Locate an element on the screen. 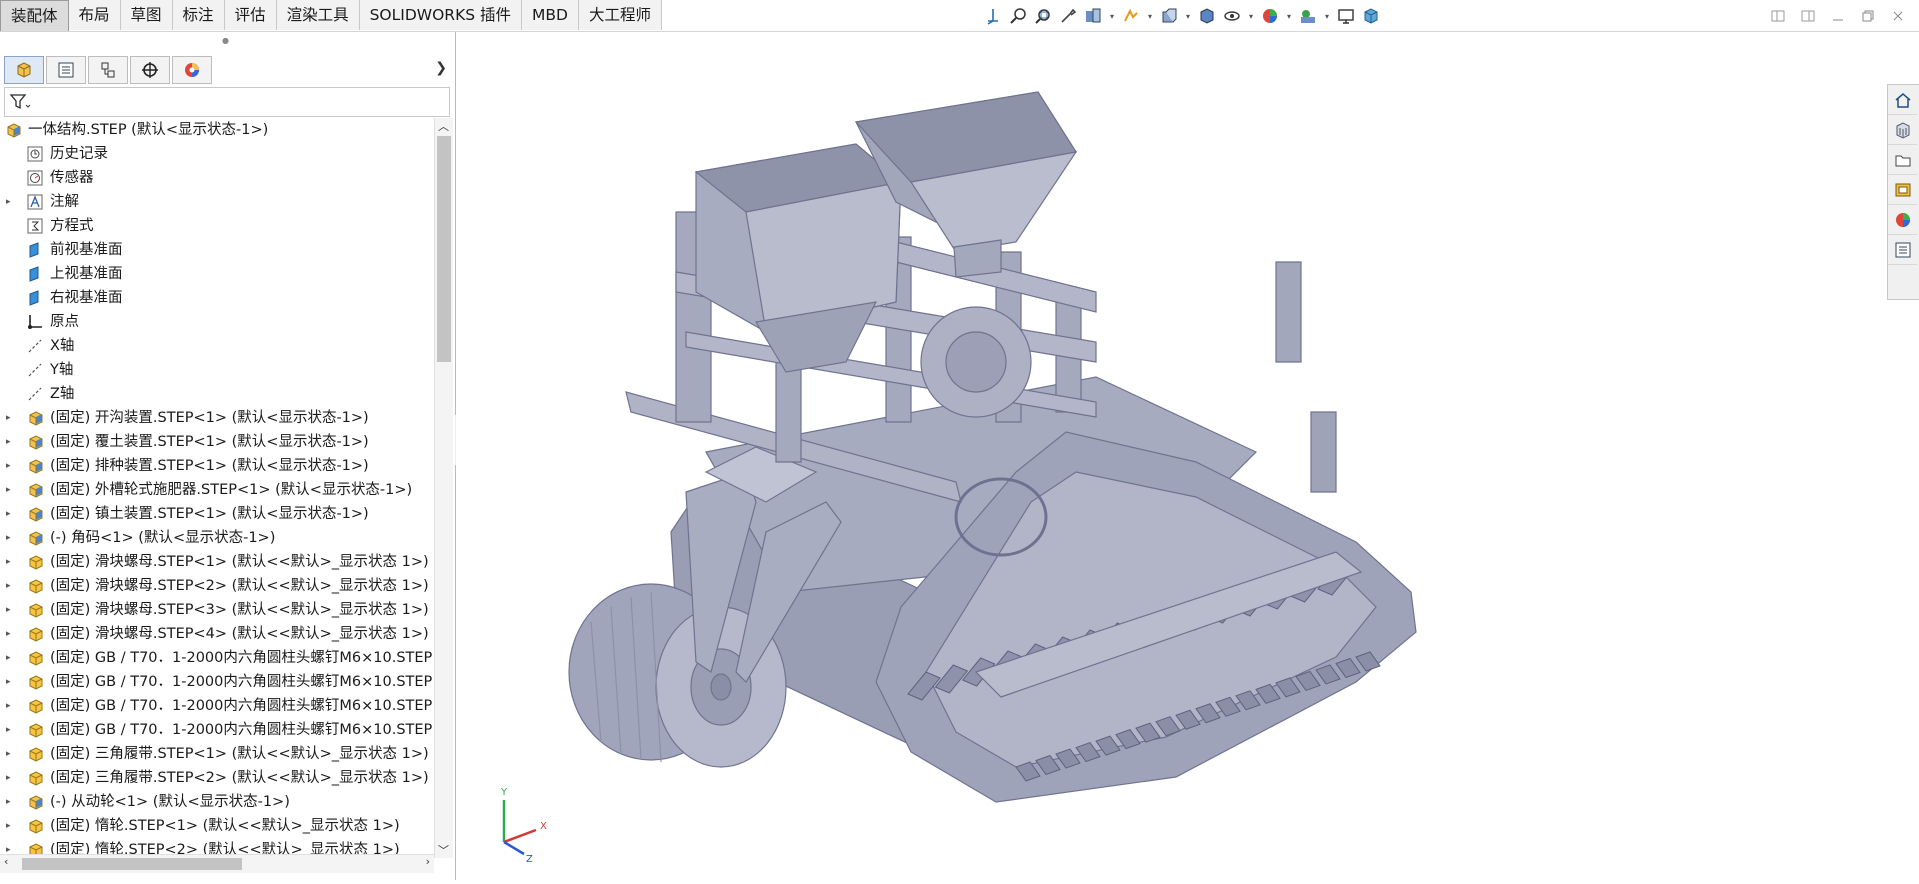 The width and height of the screenshot is (1919, 884). tree-item: 上视基准面 is located at coordinates (217, 274).